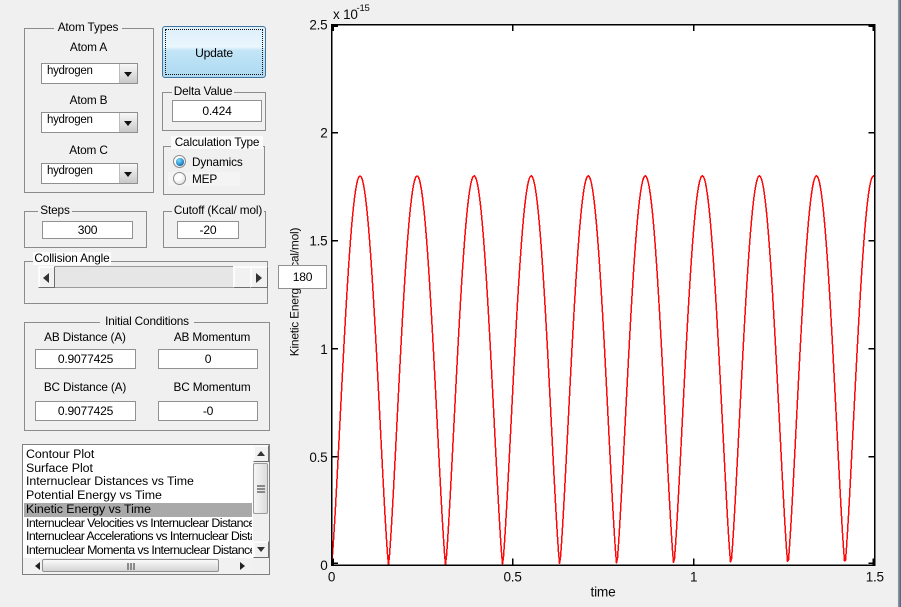 The width and height of the screenshot is (901, 607). I want to click on svg-text: x 10, so click(345, 14).